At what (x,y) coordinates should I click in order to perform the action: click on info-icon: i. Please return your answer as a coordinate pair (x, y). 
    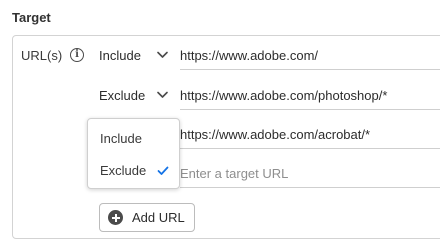
    Looking at the image, I should click on (77, 55).